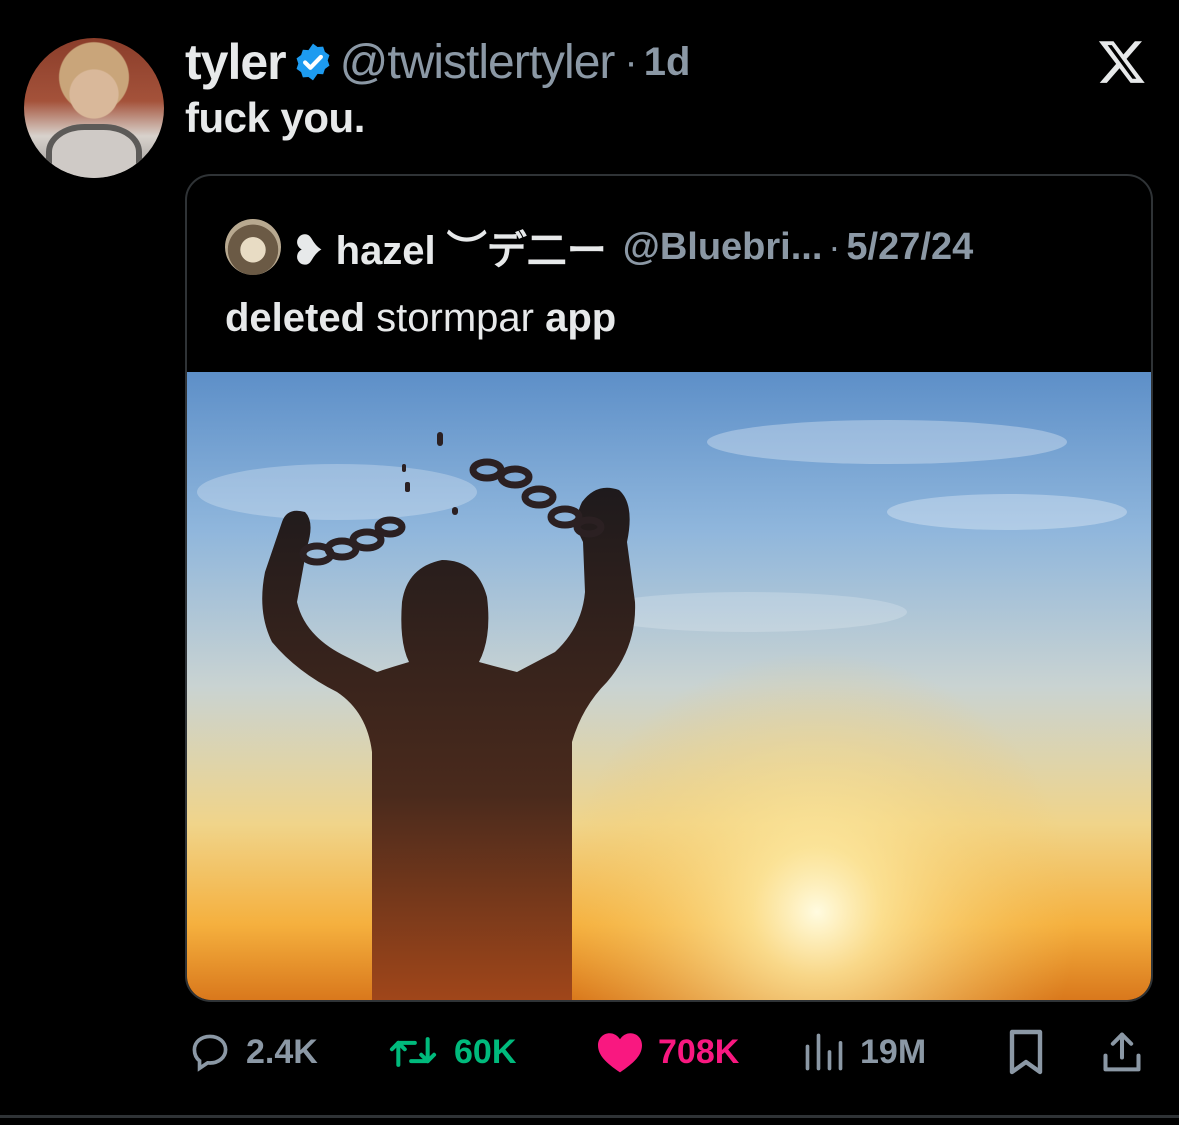 This screenshot has width=1179, height=1125. I want to click on reply-count: 2.4K, so click(282, 1051).